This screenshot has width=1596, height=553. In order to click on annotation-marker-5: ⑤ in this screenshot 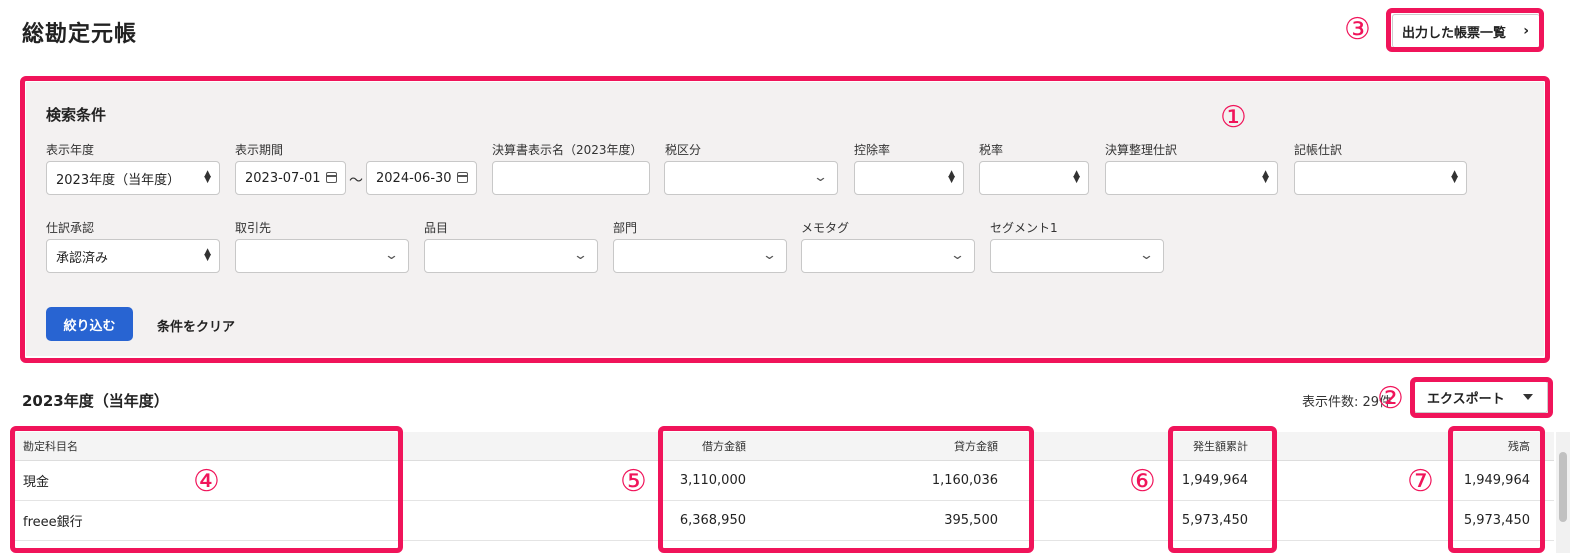, I will do `click(633, 481)`.